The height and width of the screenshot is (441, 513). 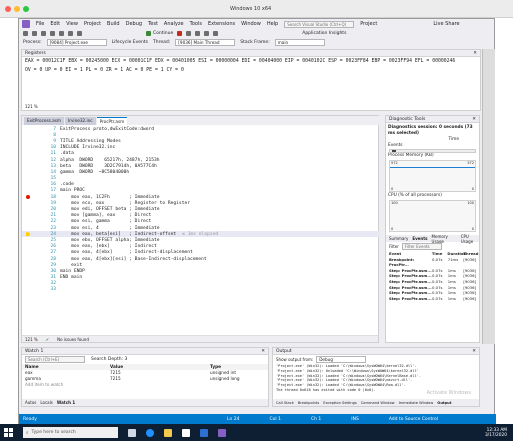 What do you see at coordinates (34, 33) in the screenshot?
I see `forward-icon` at bounding box center [34, 33].